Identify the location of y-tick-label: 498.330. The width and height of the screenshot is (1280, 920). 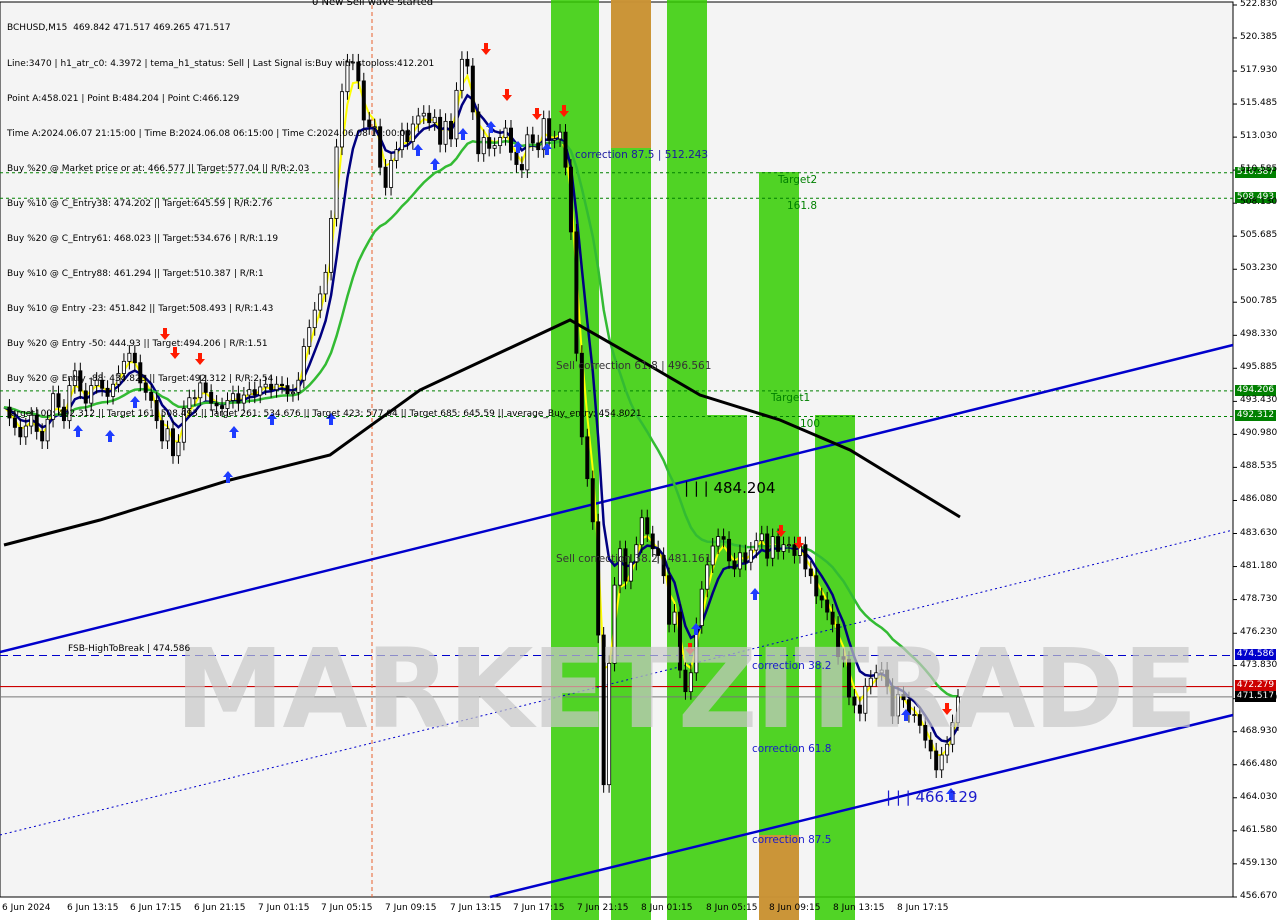
(1259, 334).